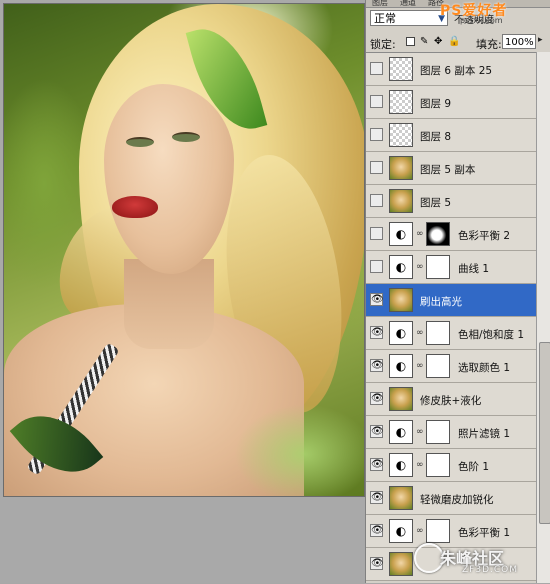 This screenshot has width=550, height=584. What do you see at coordinates (140, 142) in the screenshot?
I see `left-eye` at bounding box center [140, 142].